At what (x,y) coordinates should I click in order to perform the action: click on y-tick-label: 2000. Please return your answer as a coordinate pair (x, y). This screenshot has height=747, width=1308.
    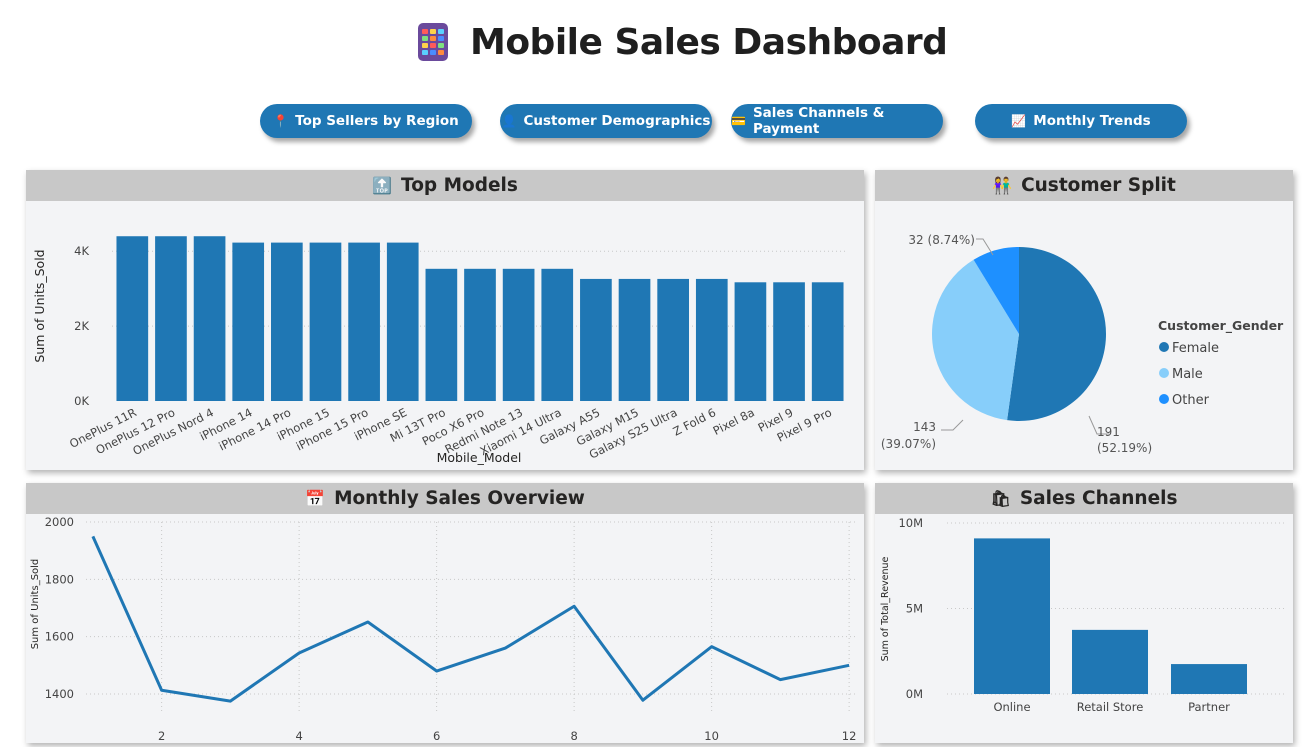
    Looking at the image, I should click on (59, 522).